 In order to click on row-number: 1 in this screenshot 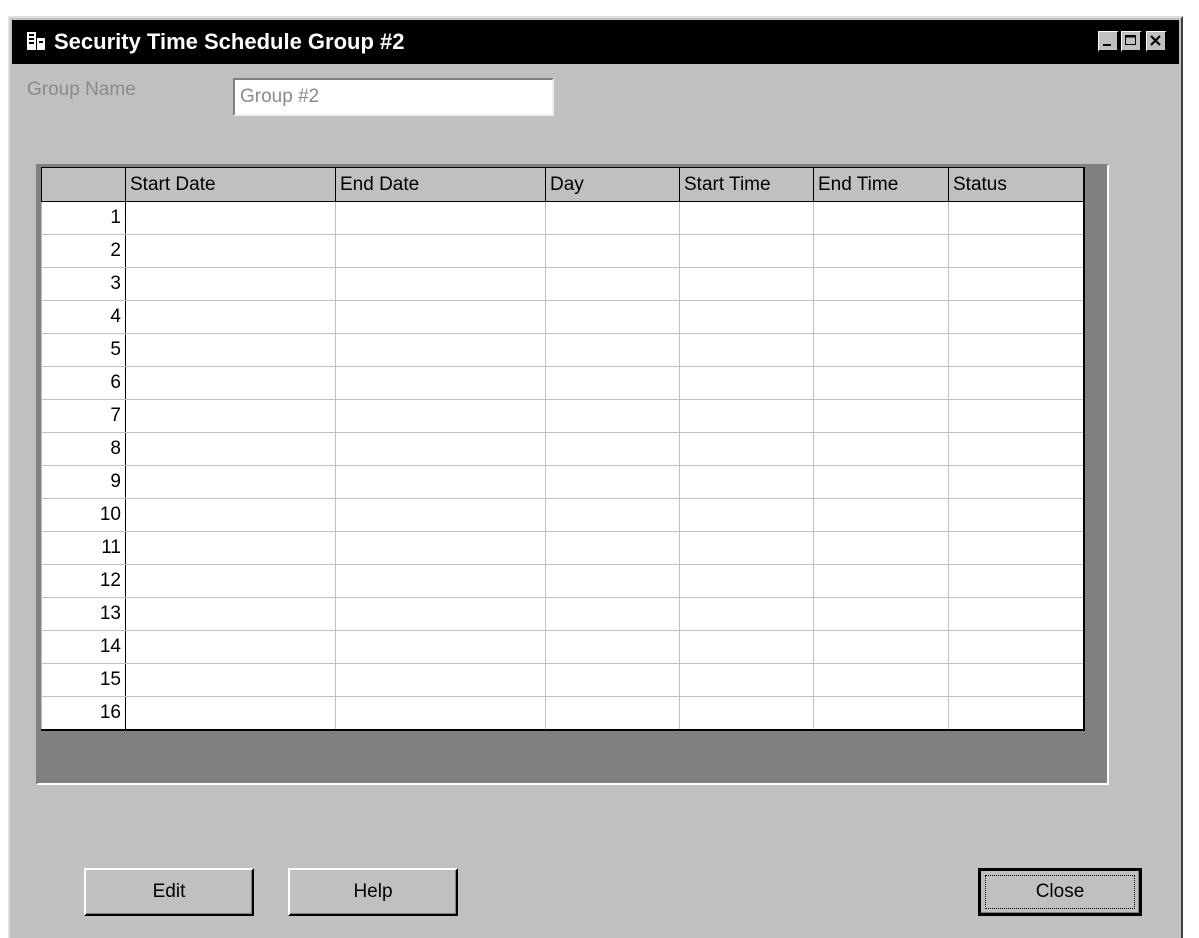, I will do `click(83, 218)`.